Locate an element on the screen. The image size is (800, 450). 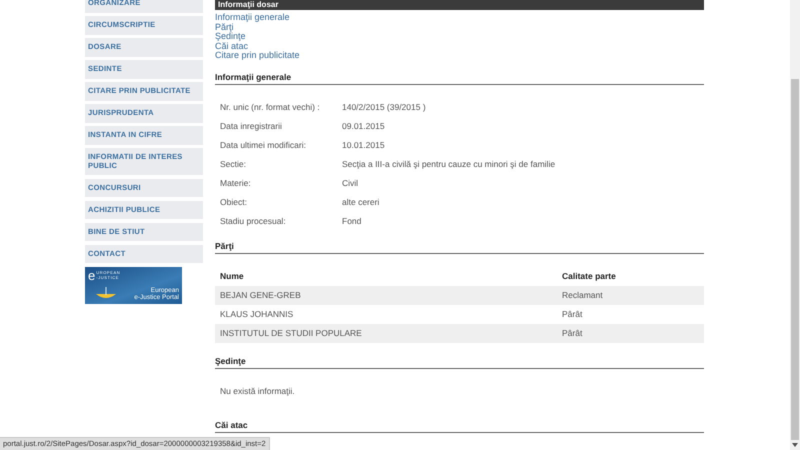
field-value: 140/2/2015 (39/2015 ) is located at coordinates (384, 107).